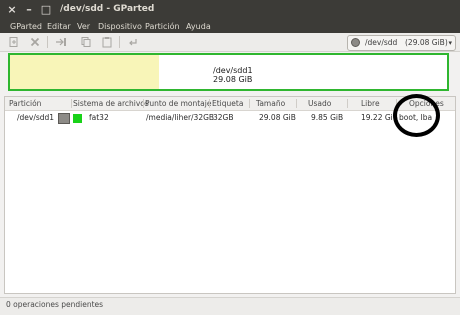 The width and height of the screenshot is (460, 315). I want to click on header-sistema-de-archivos: Sistema de archivos, so click(111, 103).